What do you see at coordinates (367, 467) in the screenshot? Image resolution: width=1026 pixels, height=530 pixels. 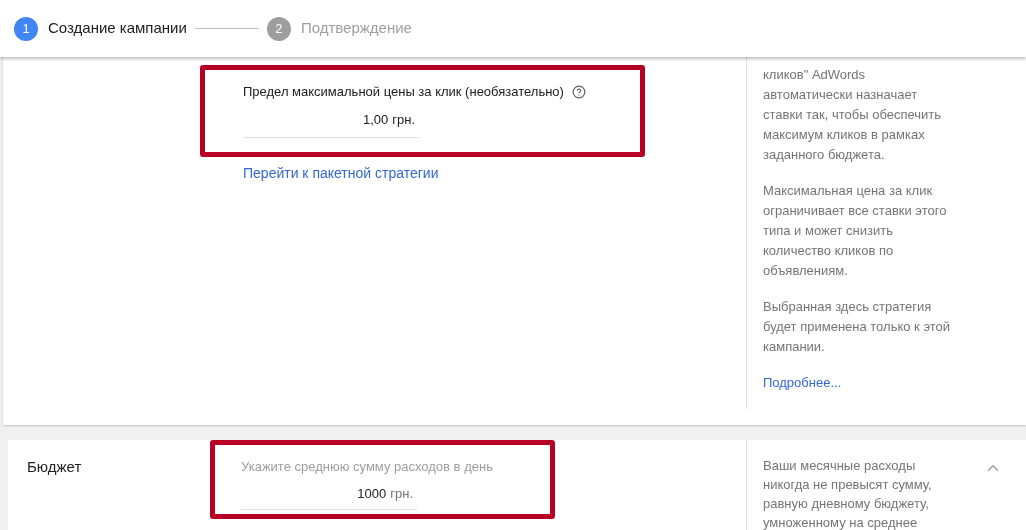 I see `field-label: Укажите среднюю сумму расходов в день` at bounding box center [367, 467].